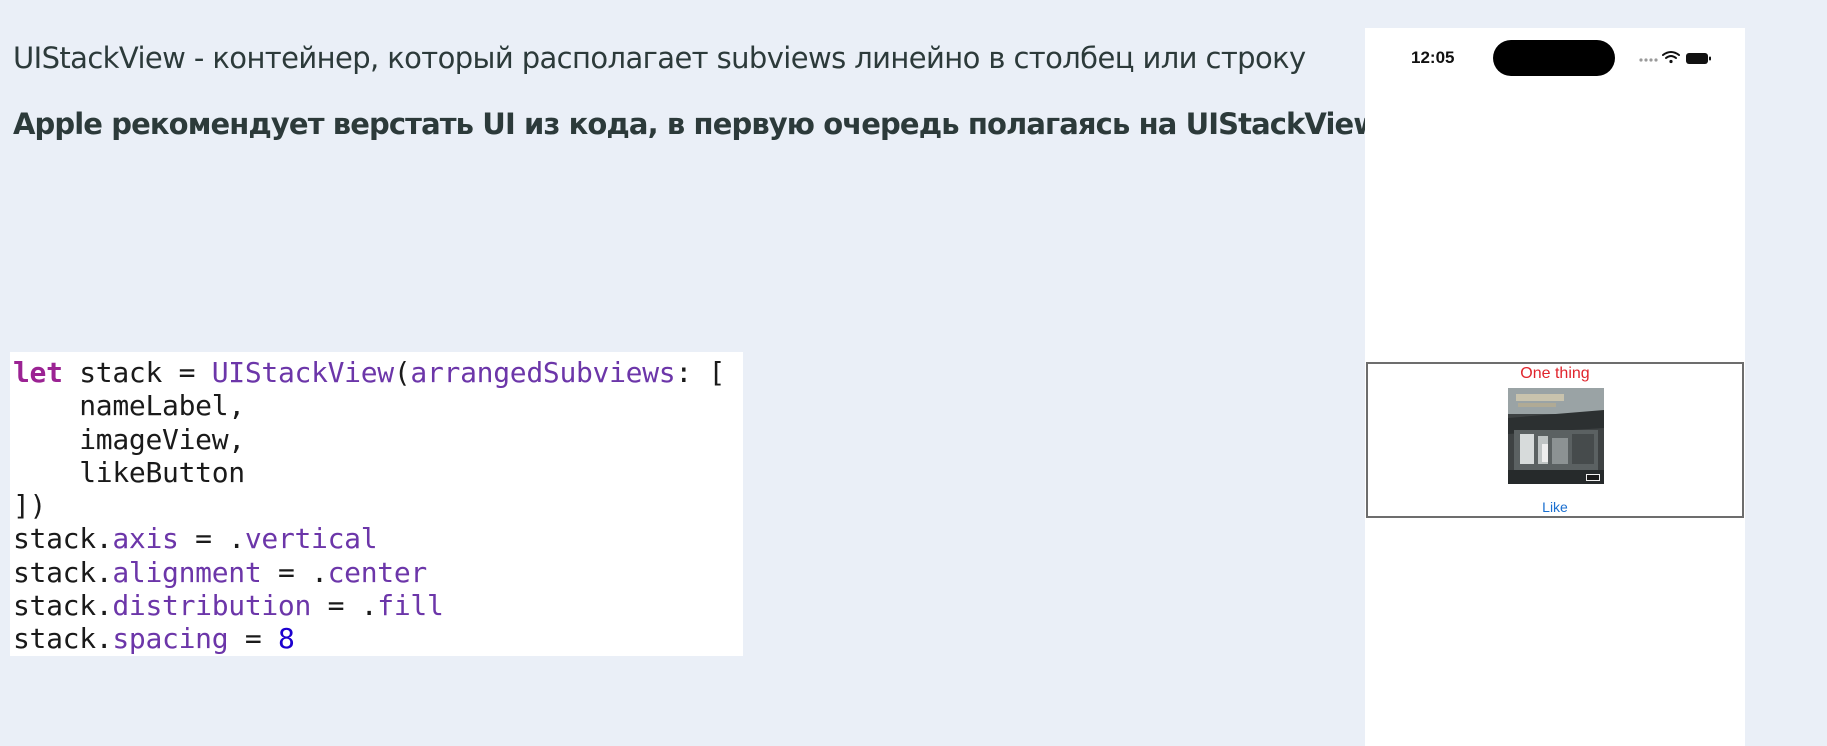 This screenshot has width=1827, height=746. I want to click on like-button: Like, so click(1555, 507).